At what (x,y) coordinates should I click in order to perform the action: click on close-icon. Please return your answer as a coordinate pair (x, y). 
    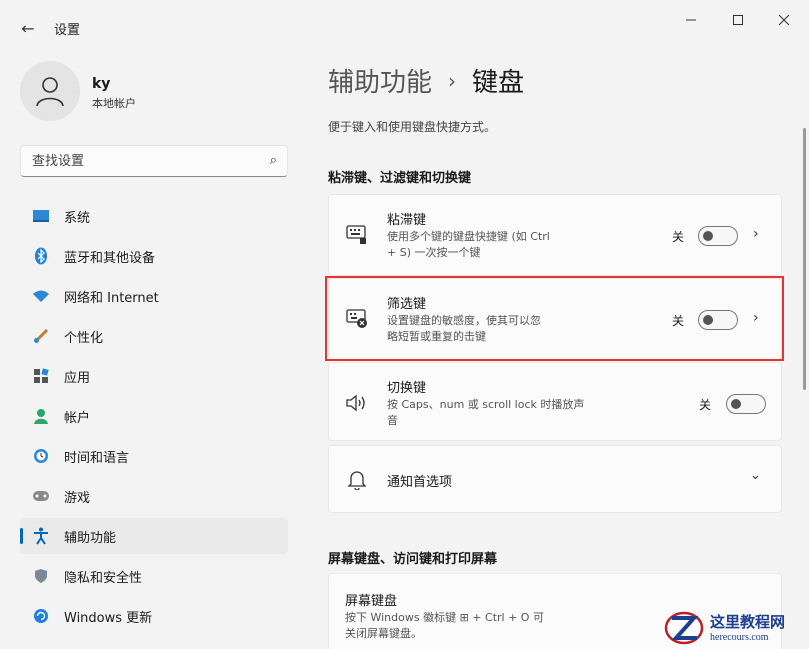
    Looking at the image, I should click on (784, 20).